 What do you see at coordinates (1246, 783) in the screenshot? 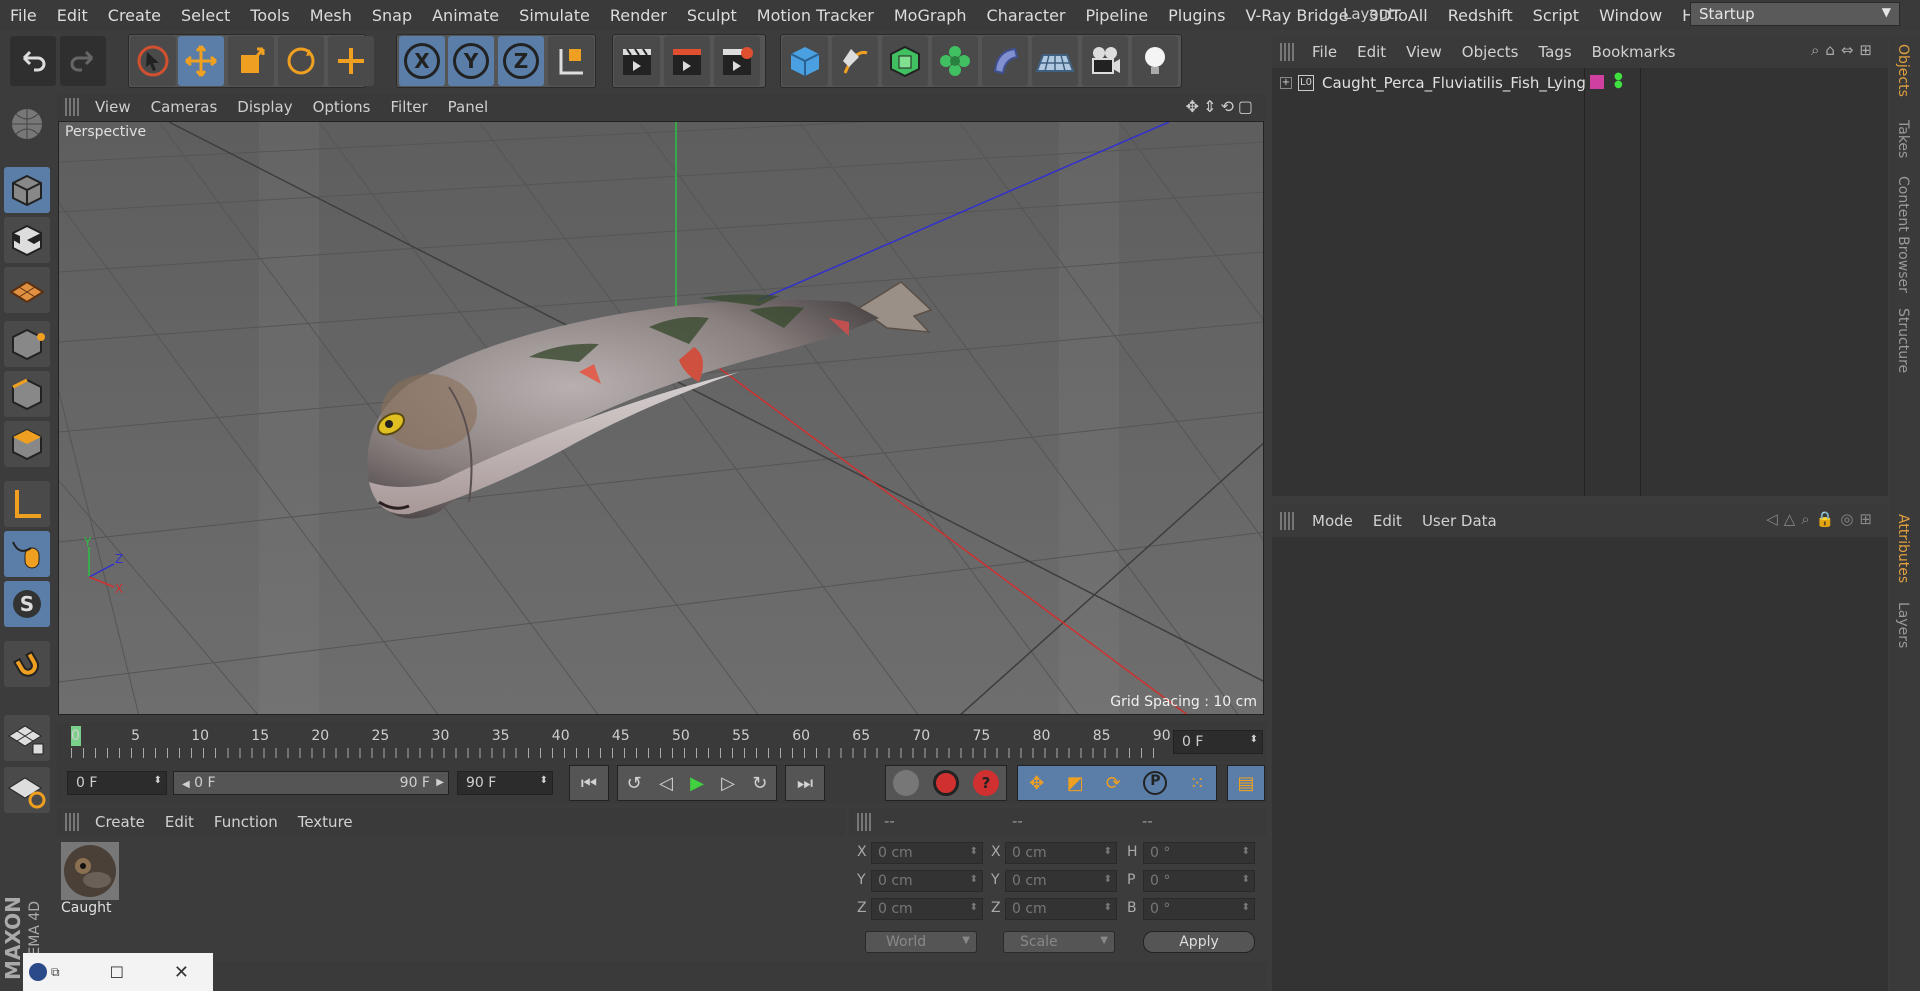
I see `timeline-window-button: ▤` at bounding box center [1246, 783].